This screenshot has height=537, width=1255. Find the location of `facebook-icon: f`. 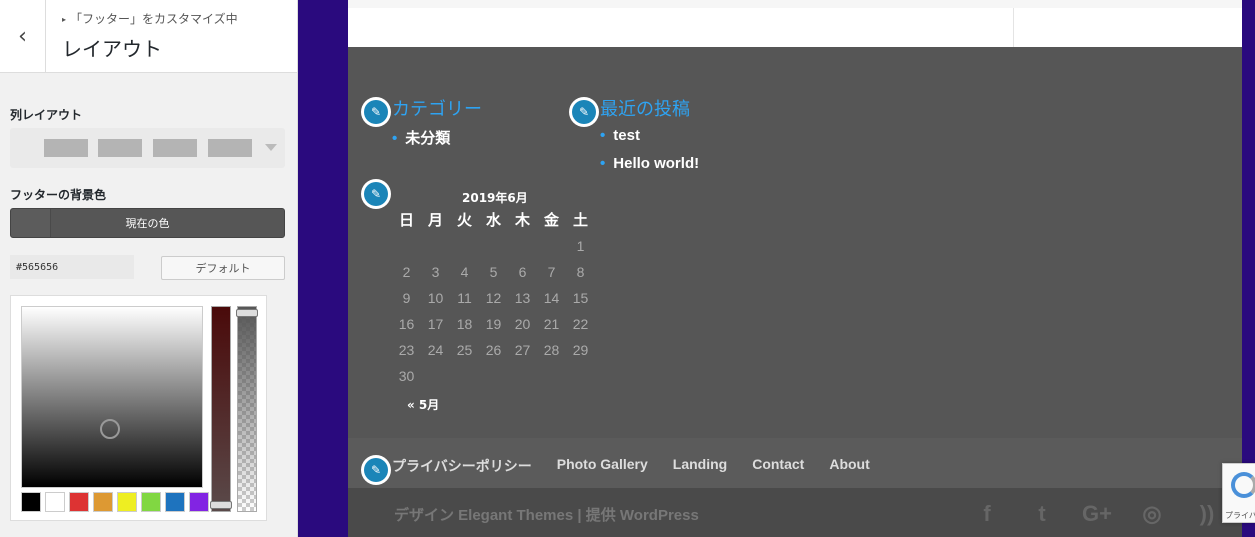

facebook-icon: f is located at coordinates (987, 514).